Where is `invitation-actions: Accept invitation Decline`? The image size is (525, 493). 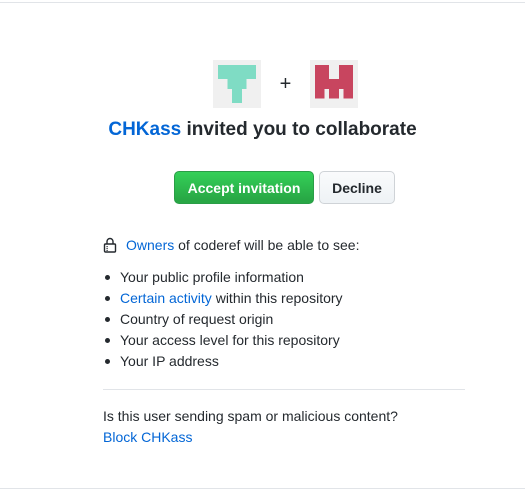 invitation-actions: Accept invitation Decline is located at coordinates (284, 187).